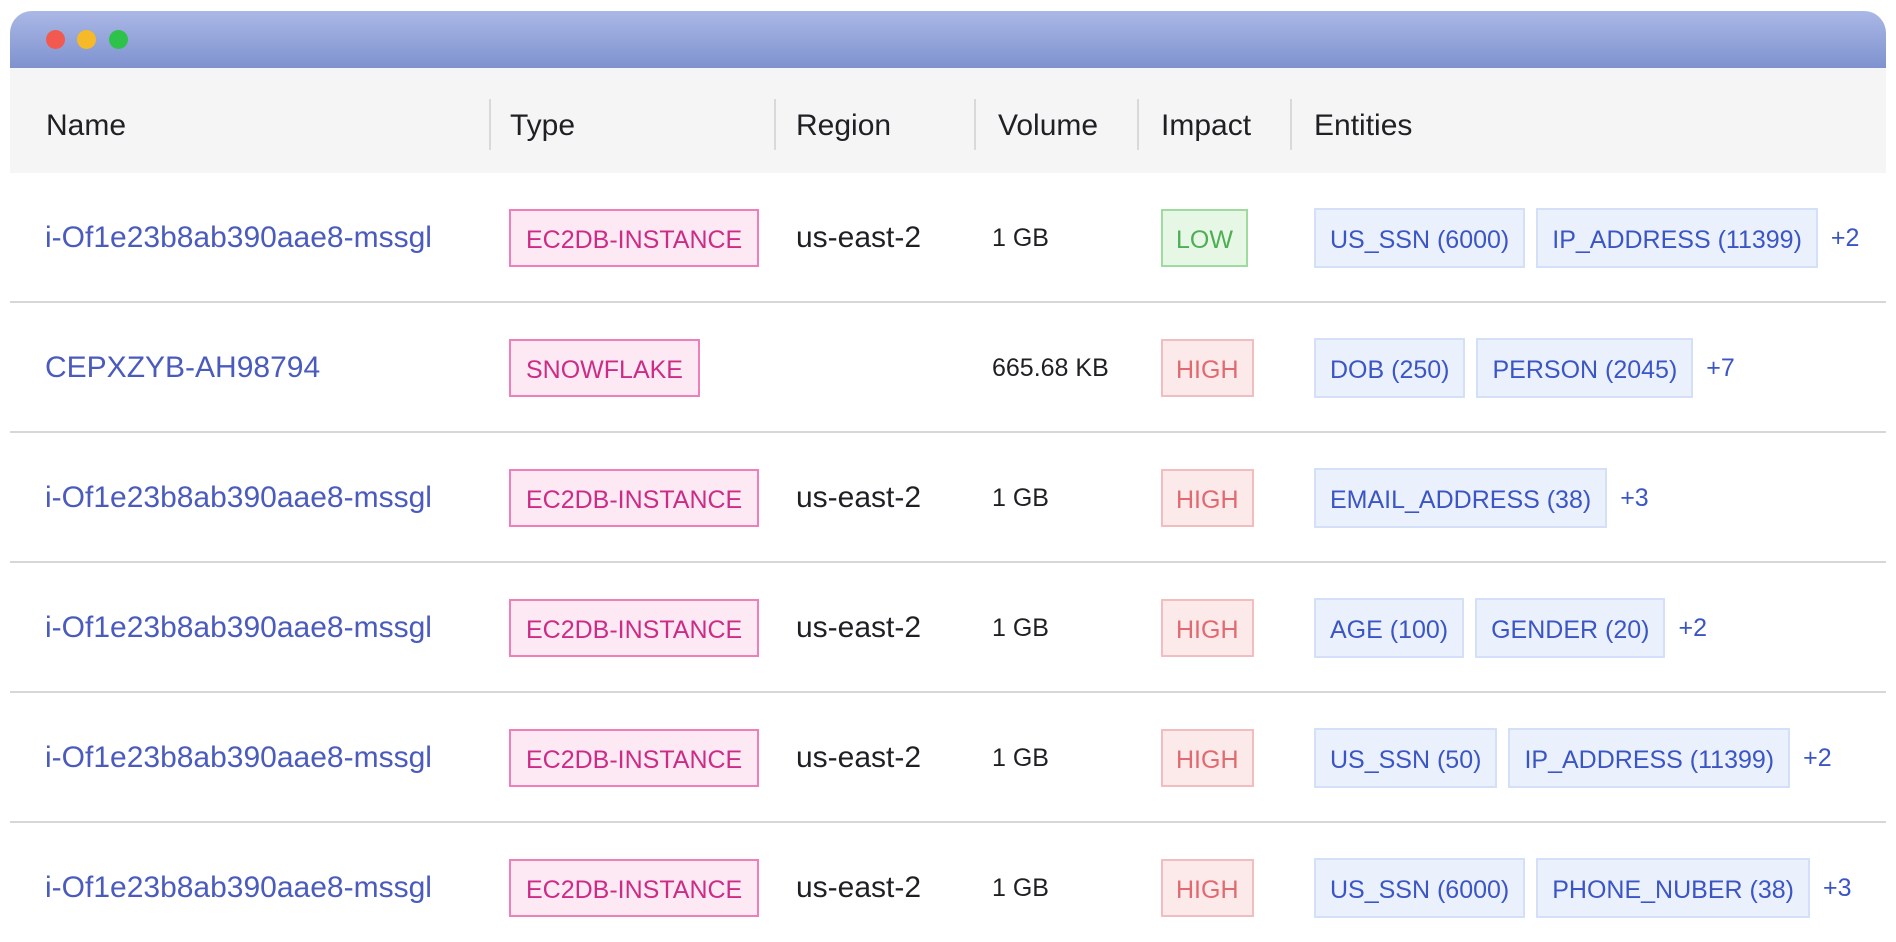 The width and height of the screenshot is (1896, 942). What do you see at coordinates (1461, 498) in the screenshot?
I see `entity-tag: EMAIL_ADDRESS (38)` at bounding box center [1461, 498].